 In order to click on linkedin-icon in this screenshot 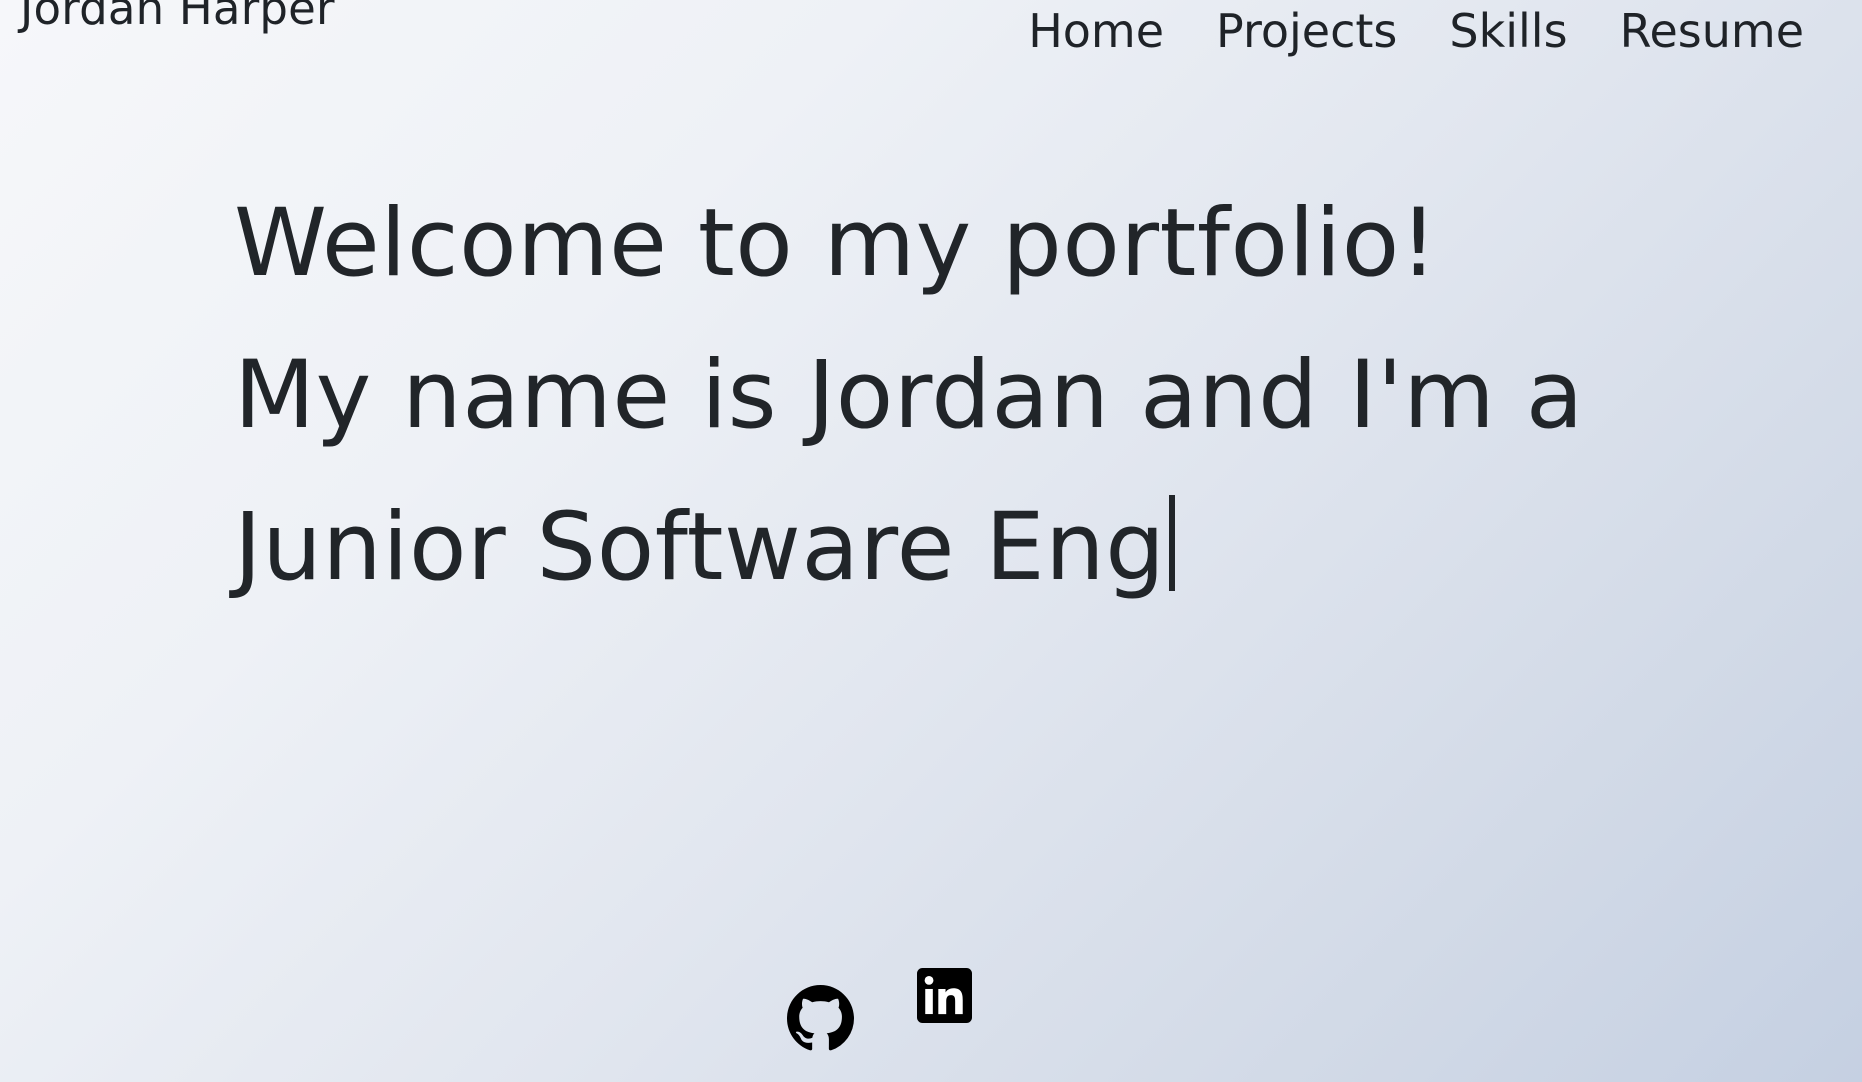, I will do `click(944, 995)`.